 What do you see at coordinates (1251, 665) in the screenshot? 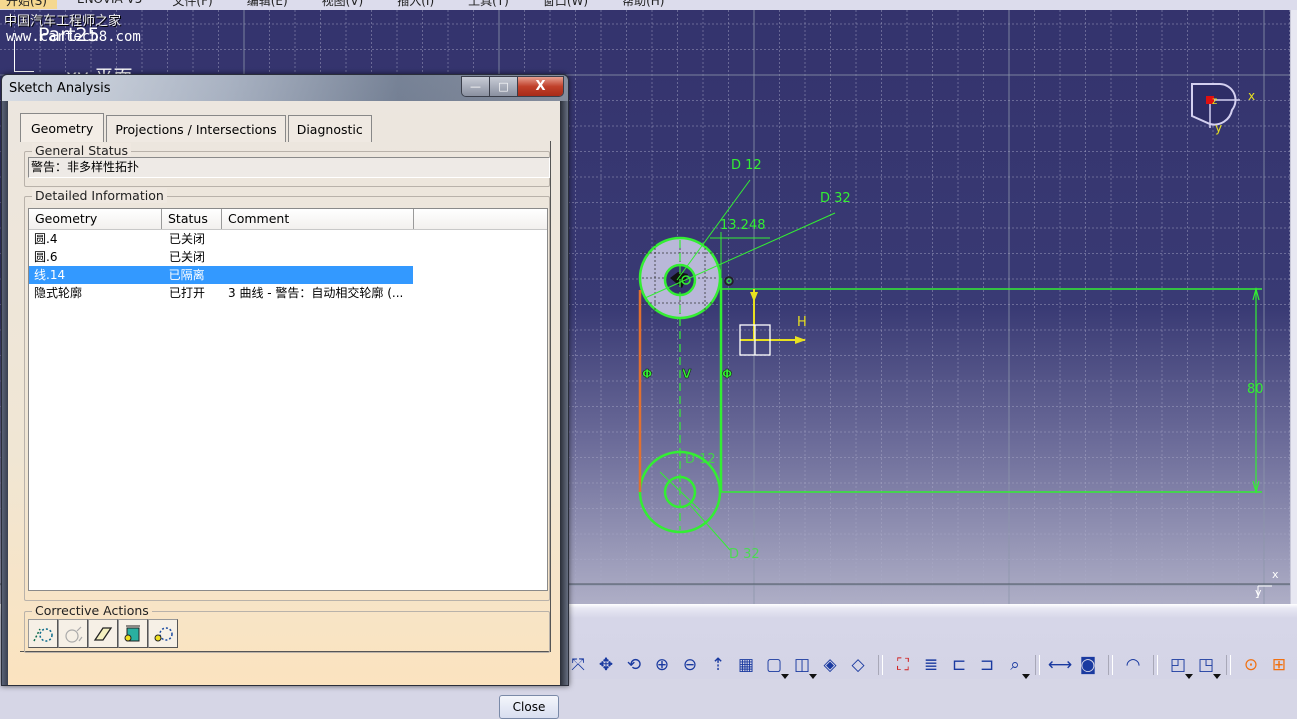
I see `dimension-constraint-button: ⊙` at bounding box center [1251, 665].